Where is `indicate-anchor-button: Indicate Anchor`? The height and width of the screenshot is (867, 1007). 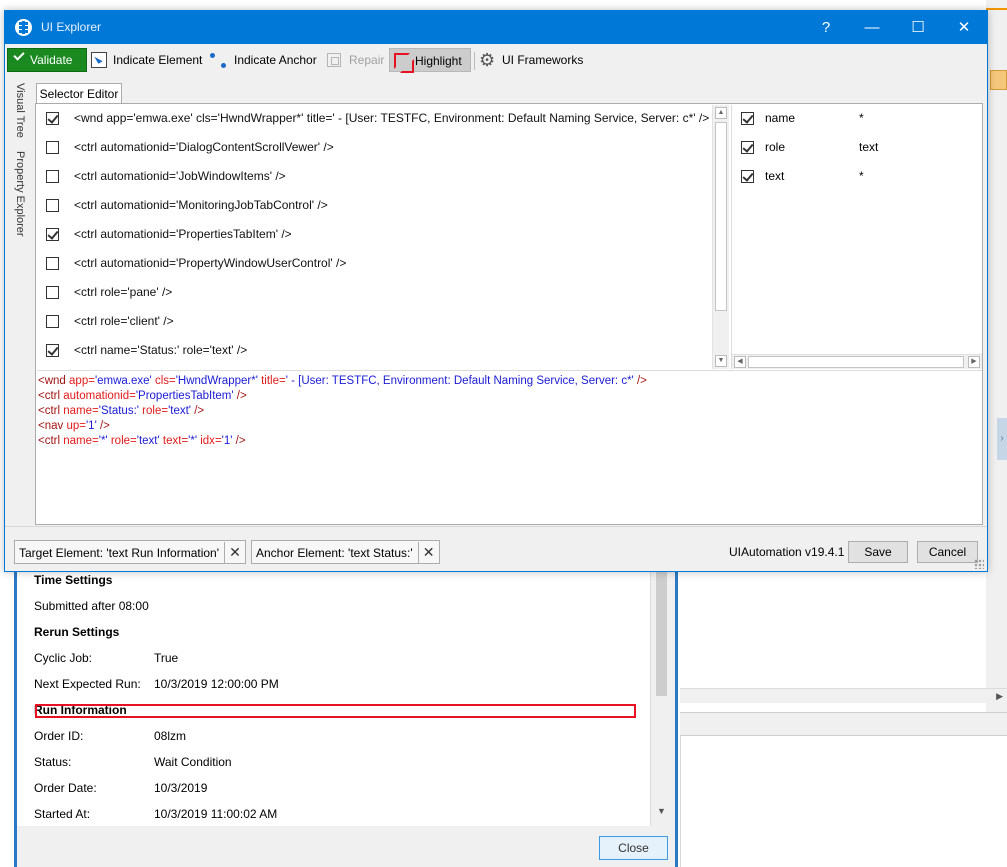
indicate-anchor-button: Indicate Anchor is located at coordinates (263, 60).